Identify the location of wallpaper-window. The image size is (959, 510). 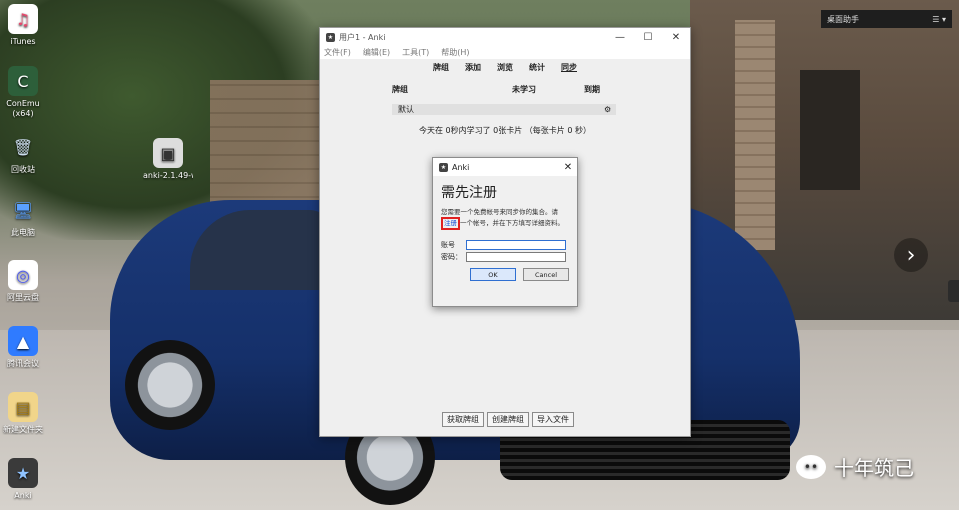
(830, 130).